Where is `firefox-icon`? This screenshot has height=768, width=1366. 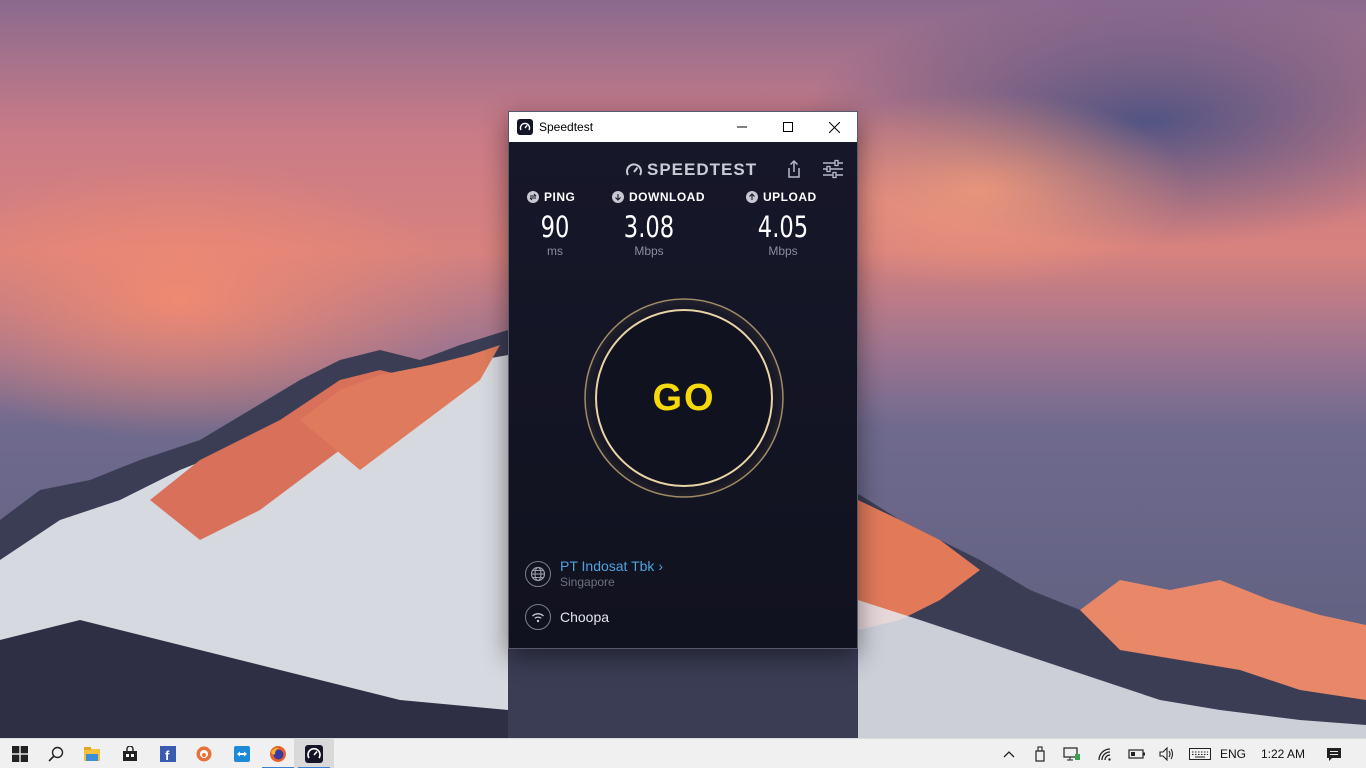 firefox-icon is located at coordinates (278, 754).